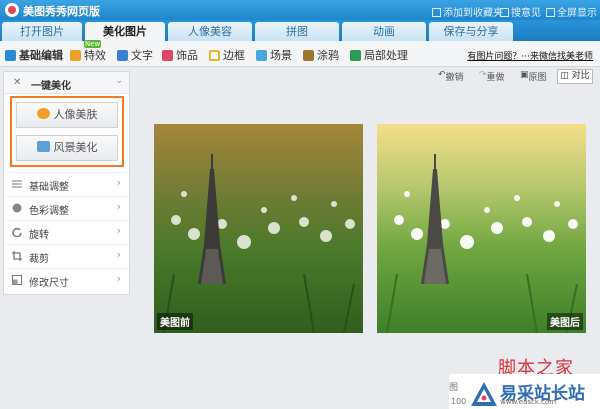  What do you see at coordinates (214, 55) in the screenshot?
I see `frame-icon` at bounding box center [214, 55].